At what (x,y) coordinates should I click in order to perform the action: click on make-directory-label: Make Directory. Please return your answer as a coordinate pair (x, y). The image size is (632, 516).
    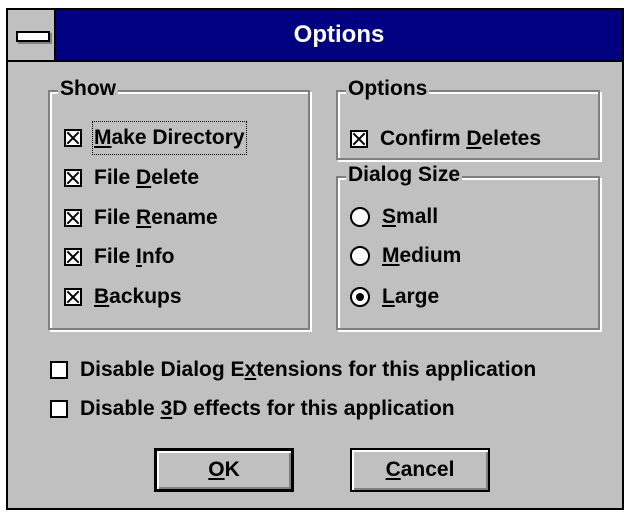
    Looking at the image, I should click on (169, 138).